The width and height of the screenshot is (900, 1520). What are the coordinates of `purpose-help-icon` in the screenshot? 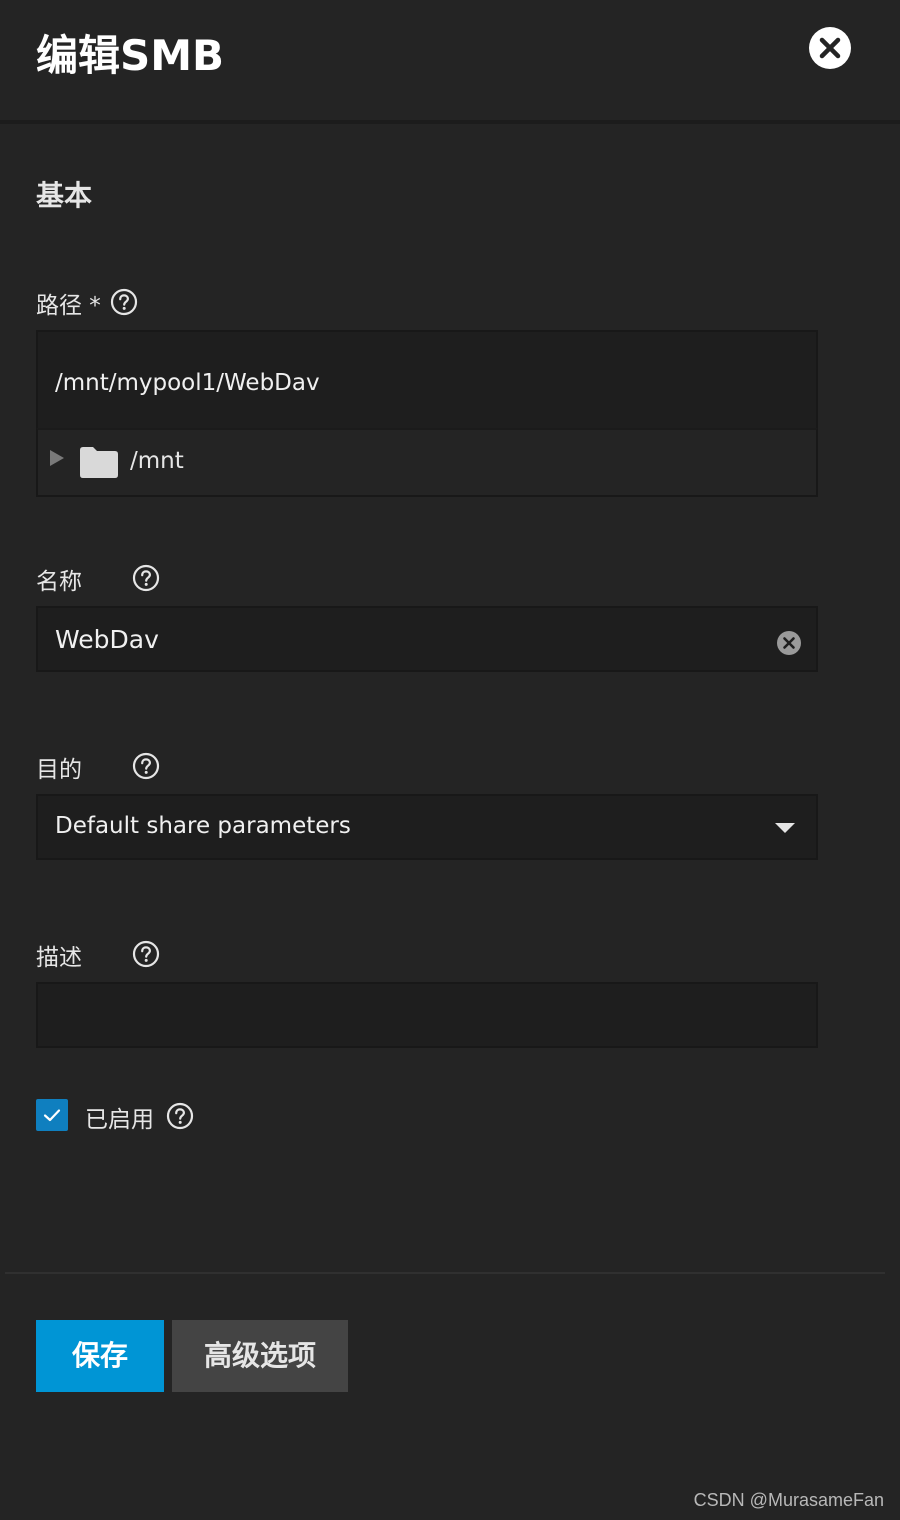 It's located at (146, 766).